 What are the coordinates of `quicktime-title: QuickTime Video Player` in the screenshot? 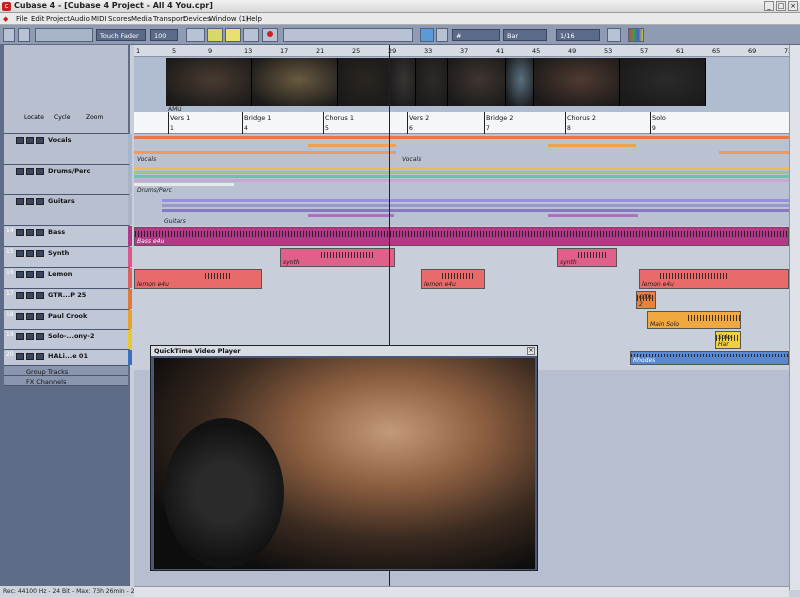 It's located at (344, 351).